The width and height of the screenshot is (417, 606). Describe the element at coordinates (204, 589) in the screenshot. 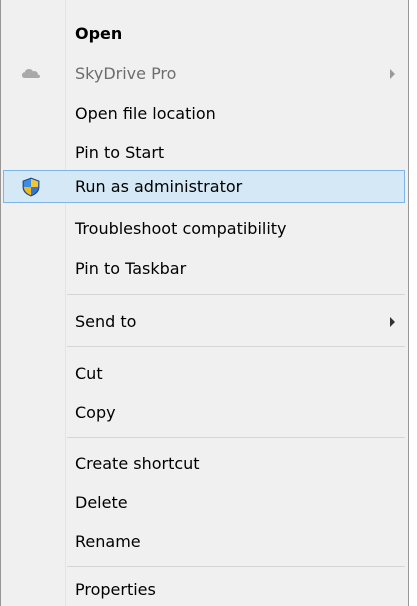

I see `menu-item-properties: Properties` at that location.